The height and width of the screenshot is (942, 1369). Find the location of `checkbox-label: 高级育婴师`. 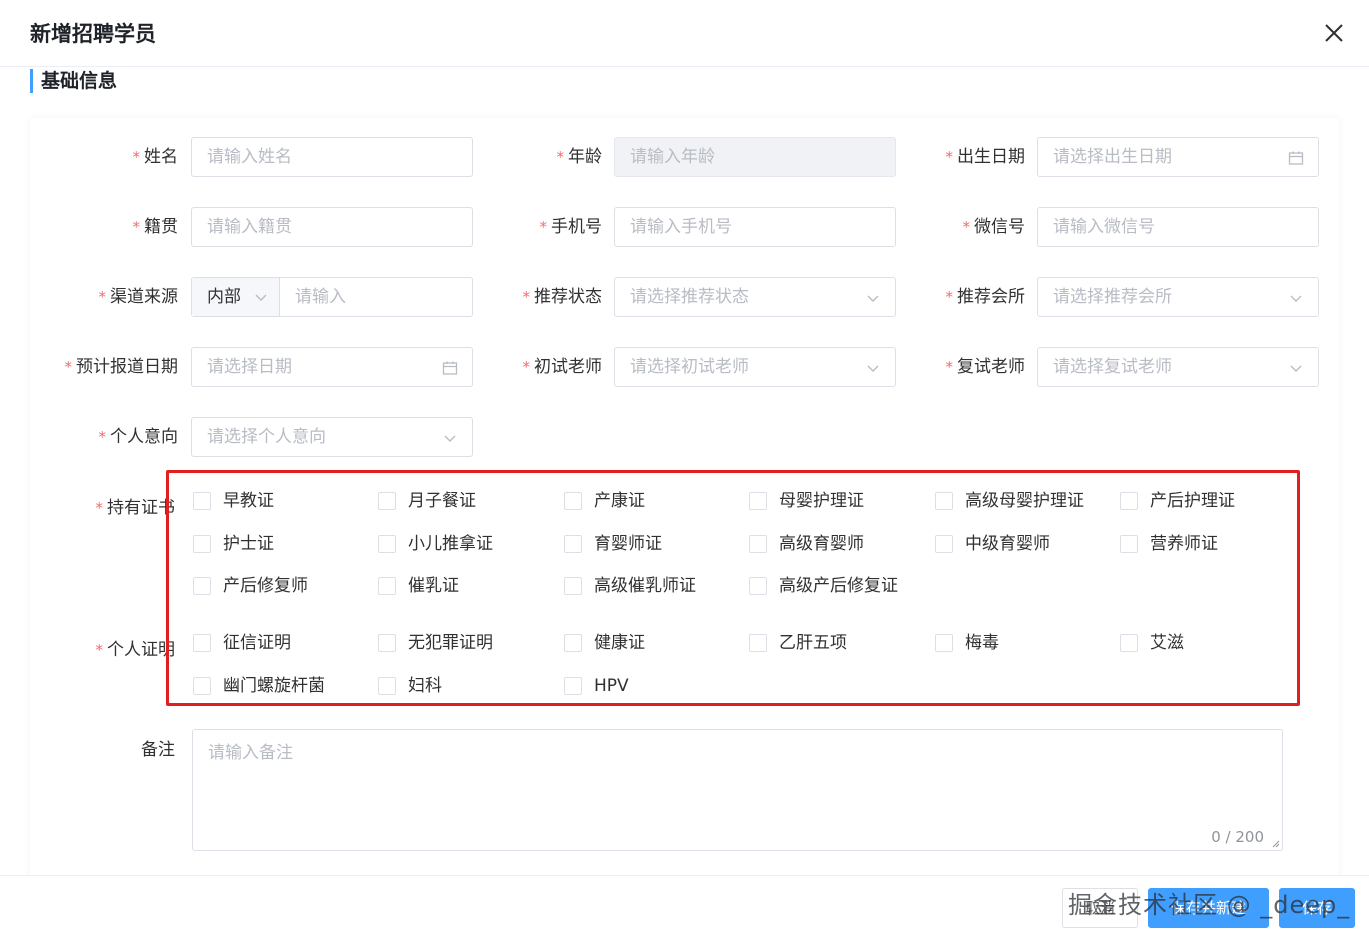

checkbox-label: 高级育婴师 is located at coordinates (821, 543).